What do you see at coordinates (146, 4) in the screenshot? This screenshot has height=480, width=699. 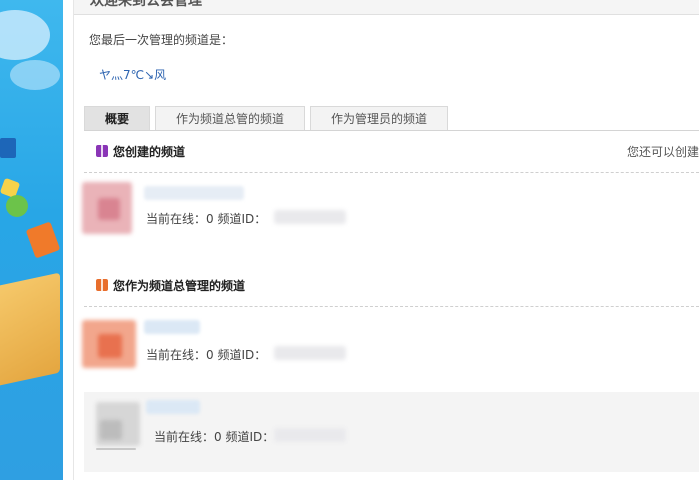 I see `page-title: 欢迎来到公会管理` at bounding box center [146, 4].